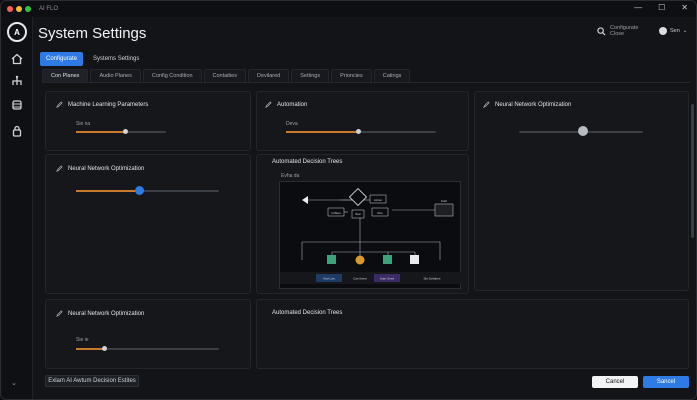 The image size is (697, 400). I want to click on panel-title-automation: Automation, so click(286, 104).